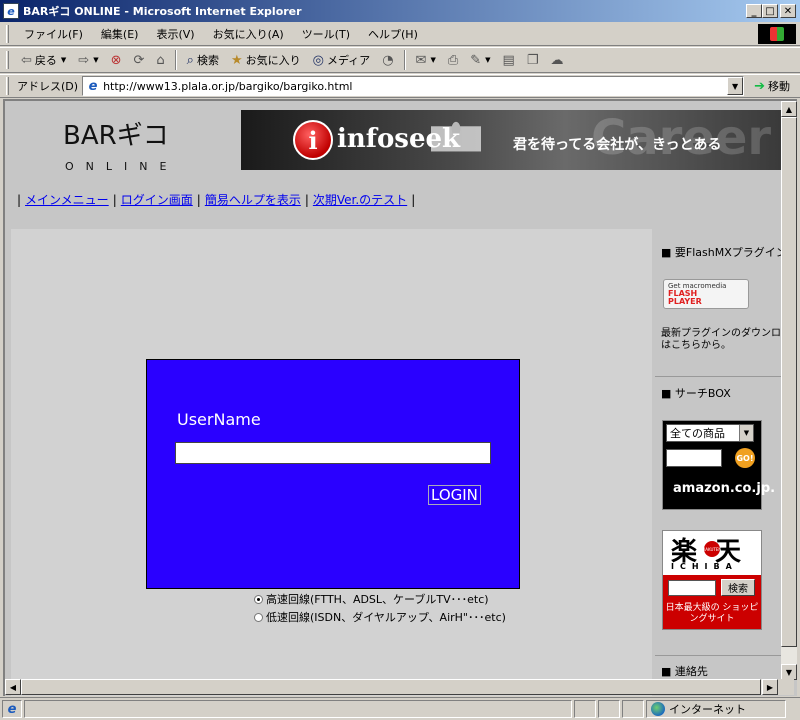 The height and width of the screenshot is (720, 800). I want to click on windows-logo-icon, so click(777, 34).